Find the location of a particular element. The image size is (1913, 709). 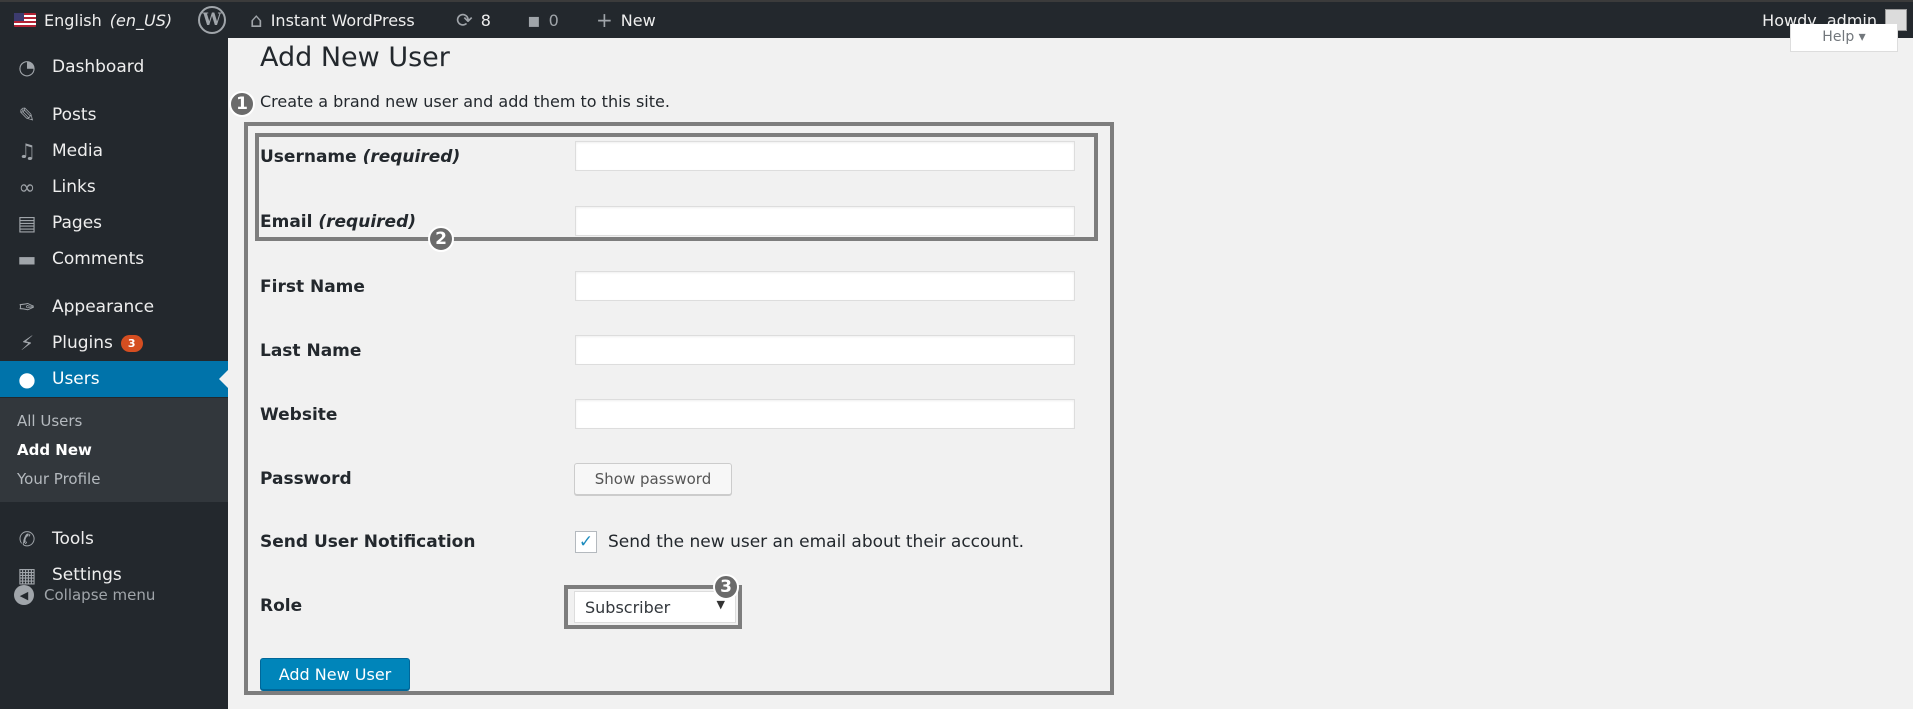

collapse-menu-label: Collapse menu is located at coordinates (100, 595).